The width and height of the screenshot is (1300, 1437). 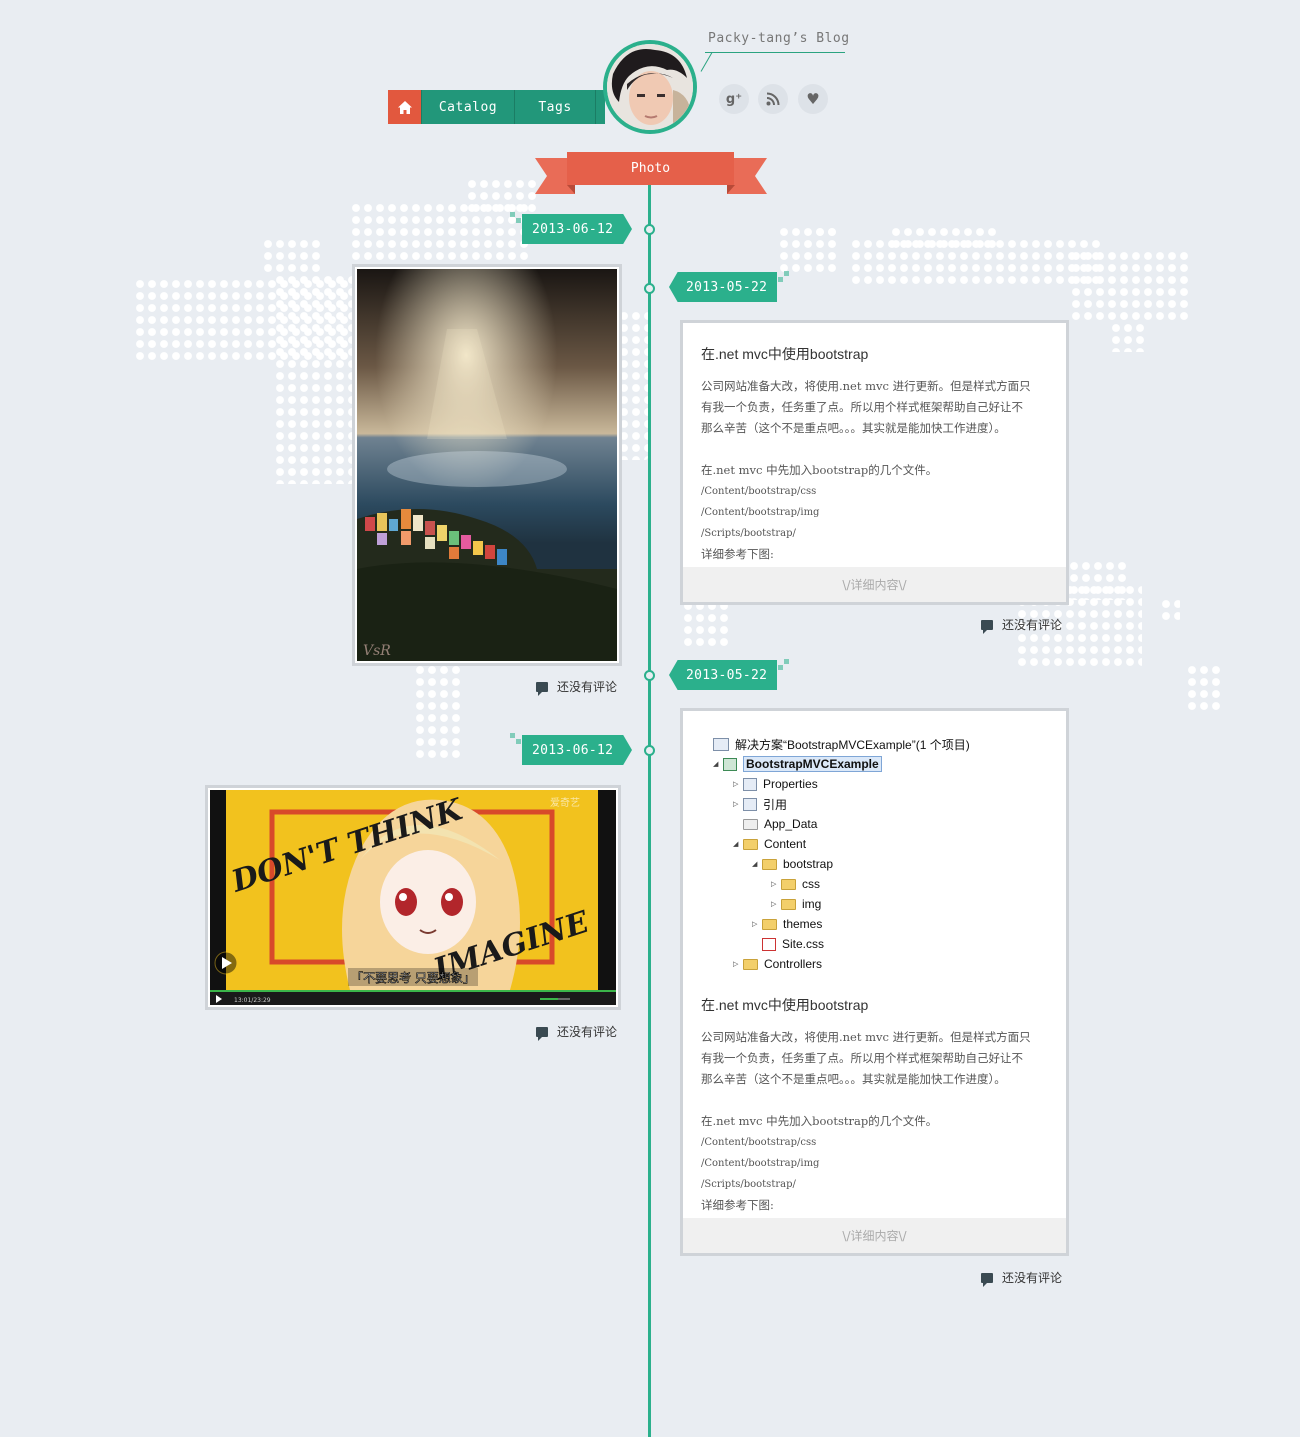 I want to click on home-button, so click(x=404, y=107).